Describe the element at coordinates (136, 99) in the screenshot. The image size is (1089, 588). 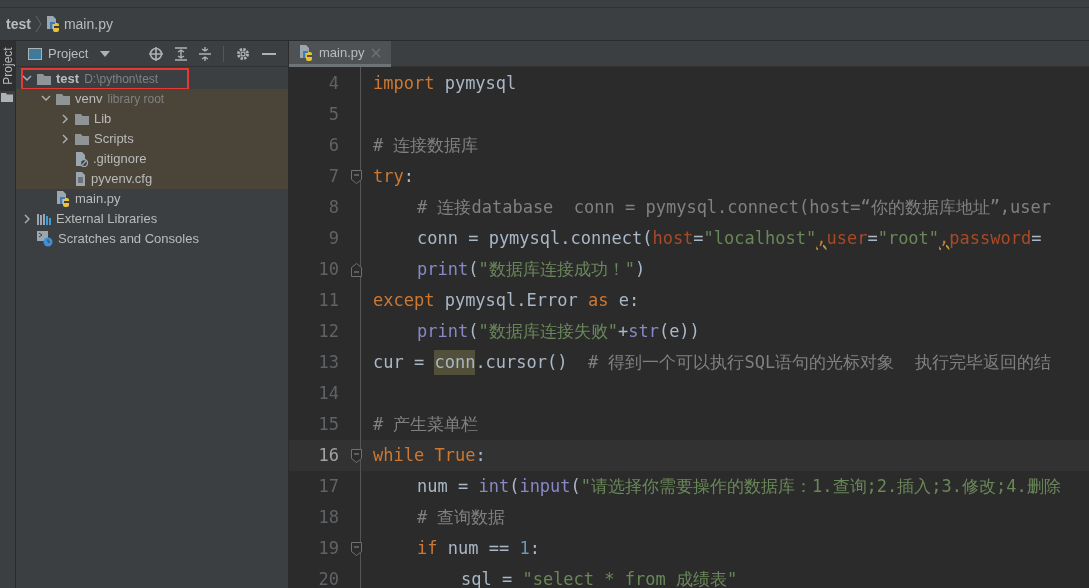
I see `path-hint: library root` at that location.